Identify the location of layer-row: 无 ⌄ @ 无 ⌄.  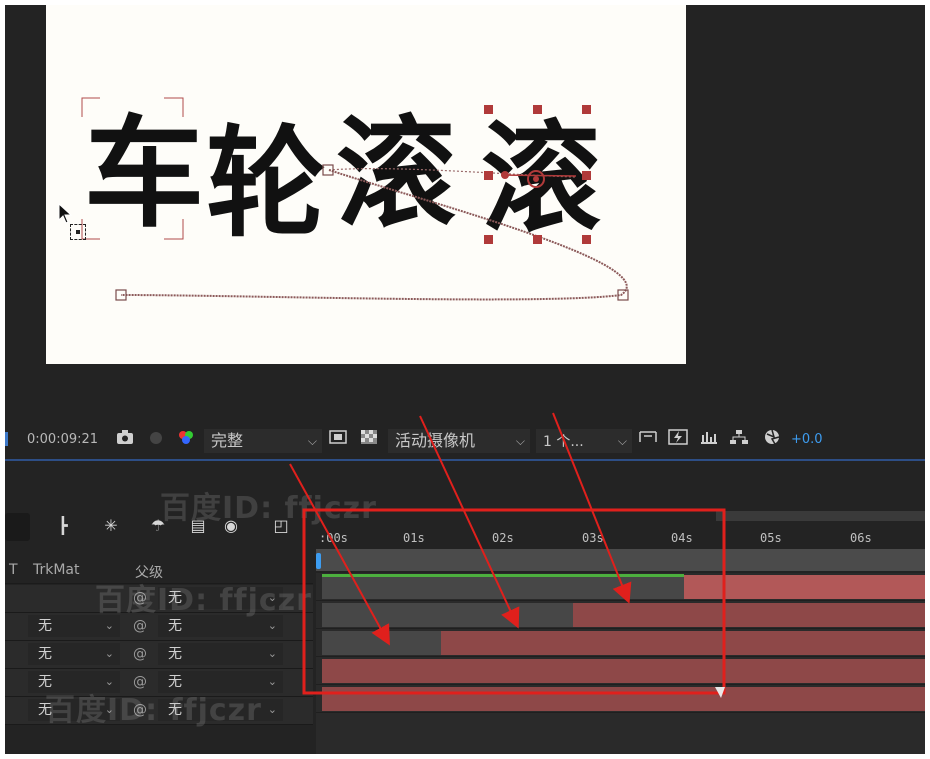
(159, 655).